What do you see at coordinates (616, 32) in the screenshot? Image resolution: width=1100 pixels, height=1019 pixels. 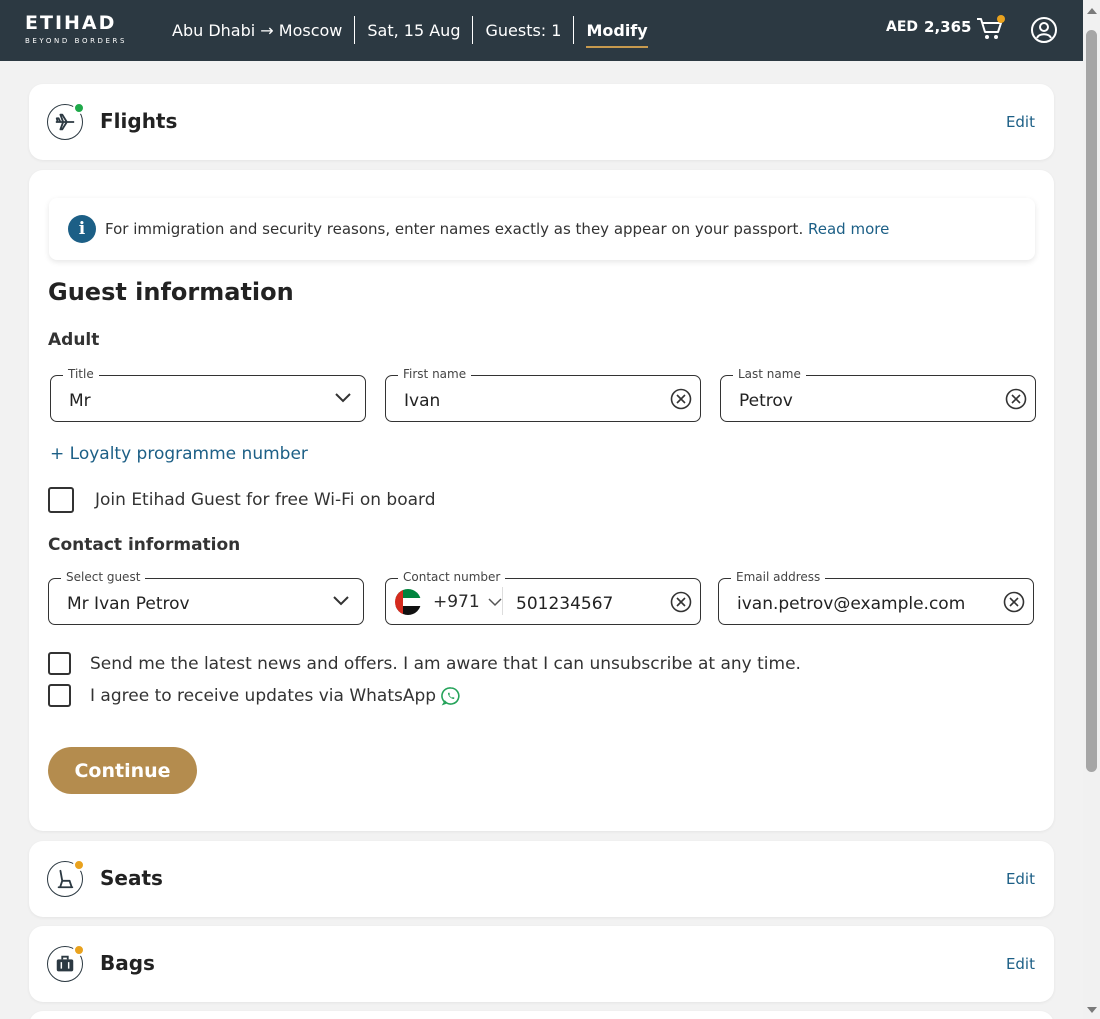 I see `modify-button: Modify` at bounding box center [616, 32].